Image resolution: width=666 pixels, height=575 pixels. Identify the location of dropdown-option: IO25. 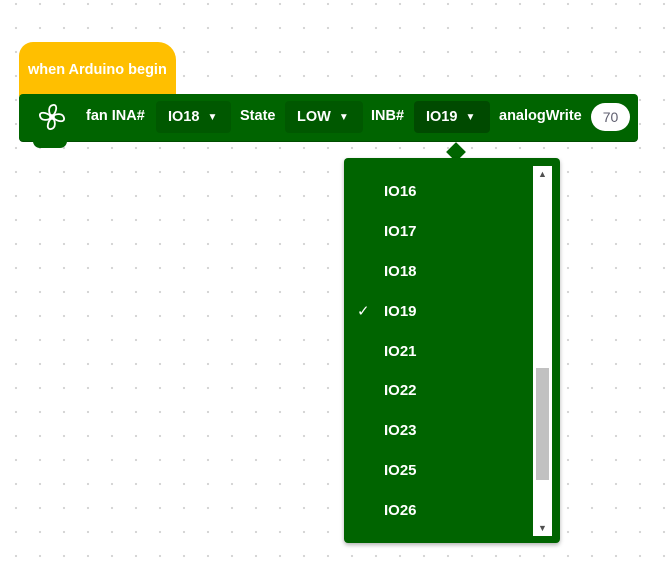
(436, 471).